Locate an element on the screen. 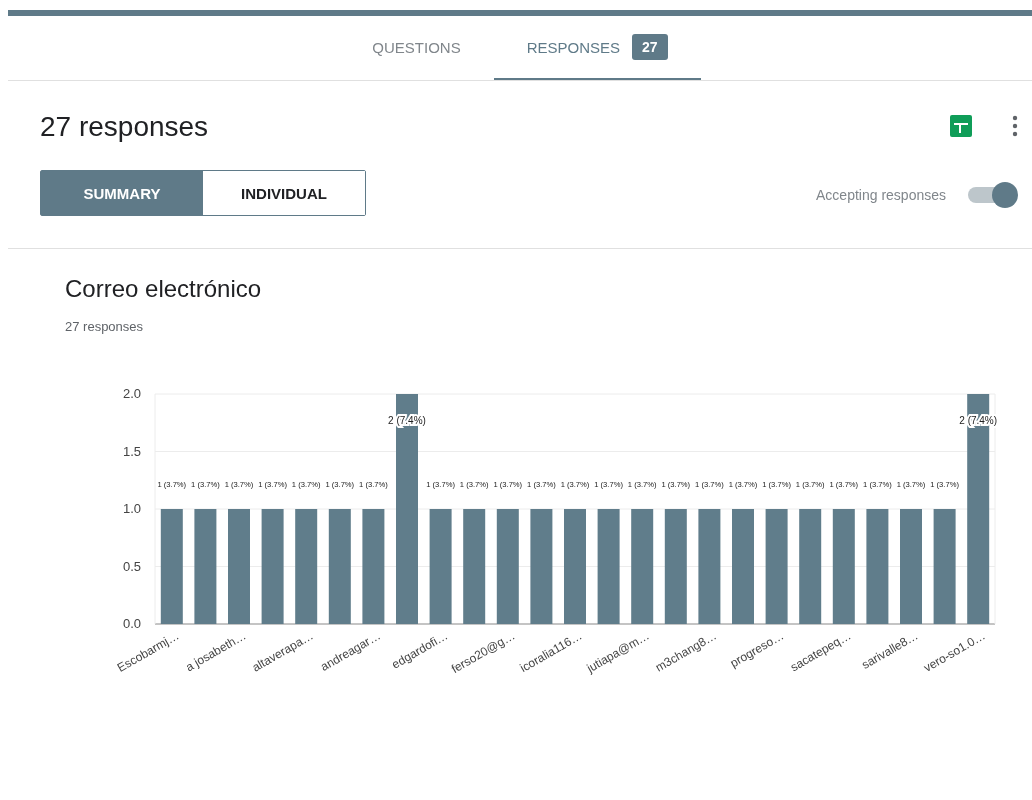 The image size is (1032, 800). axis-label: 1.5 is located at coordinates (131, 451).